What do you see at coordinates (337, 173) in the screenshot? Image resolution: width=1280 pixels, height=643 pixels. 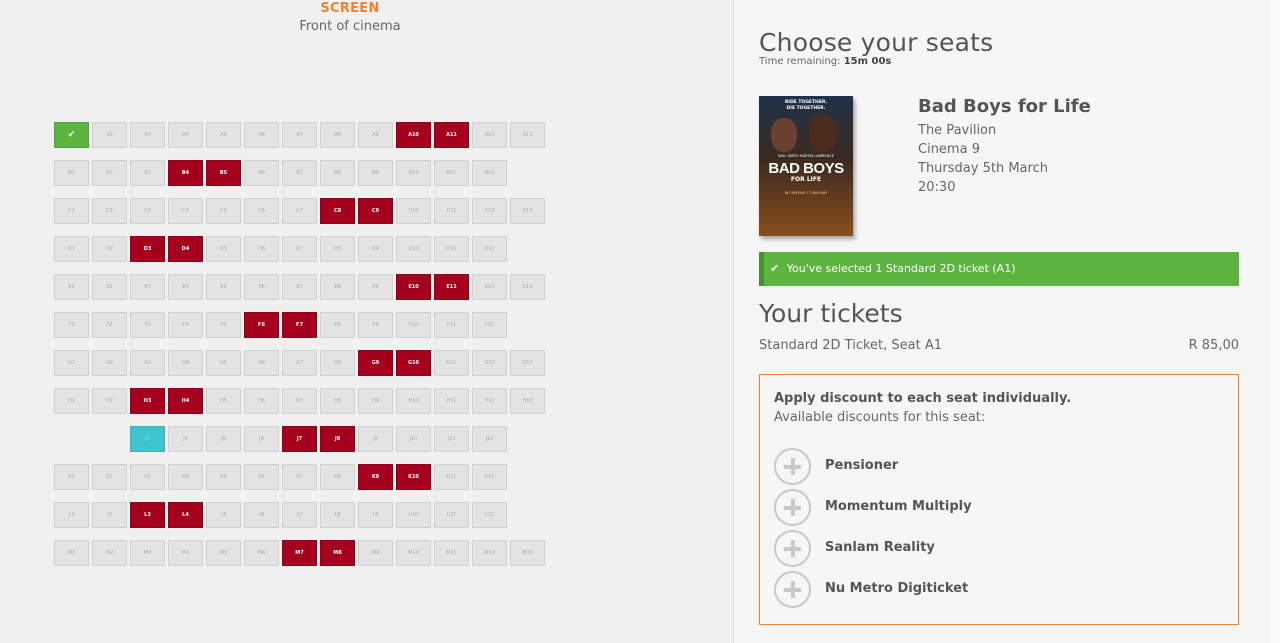 I see `seat-b8: B8` at bounding box center [337, 173].